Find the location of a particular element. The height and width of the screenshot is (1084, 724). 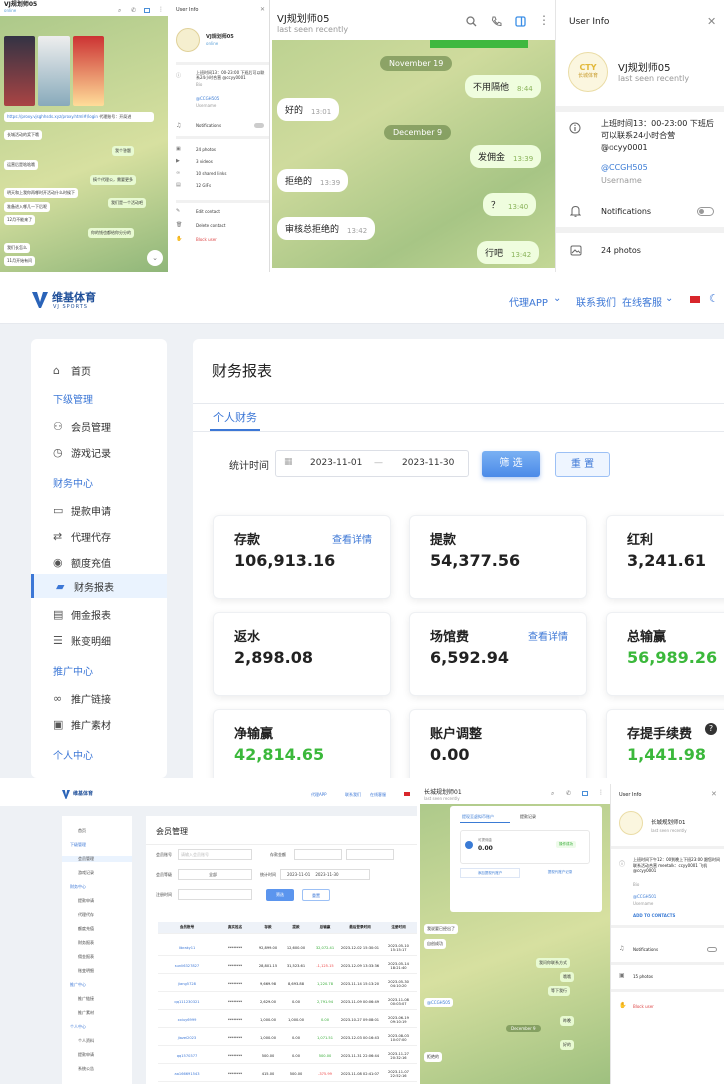

sidebar-item-3: 游戏记录 is located at coordinates (86, 873).